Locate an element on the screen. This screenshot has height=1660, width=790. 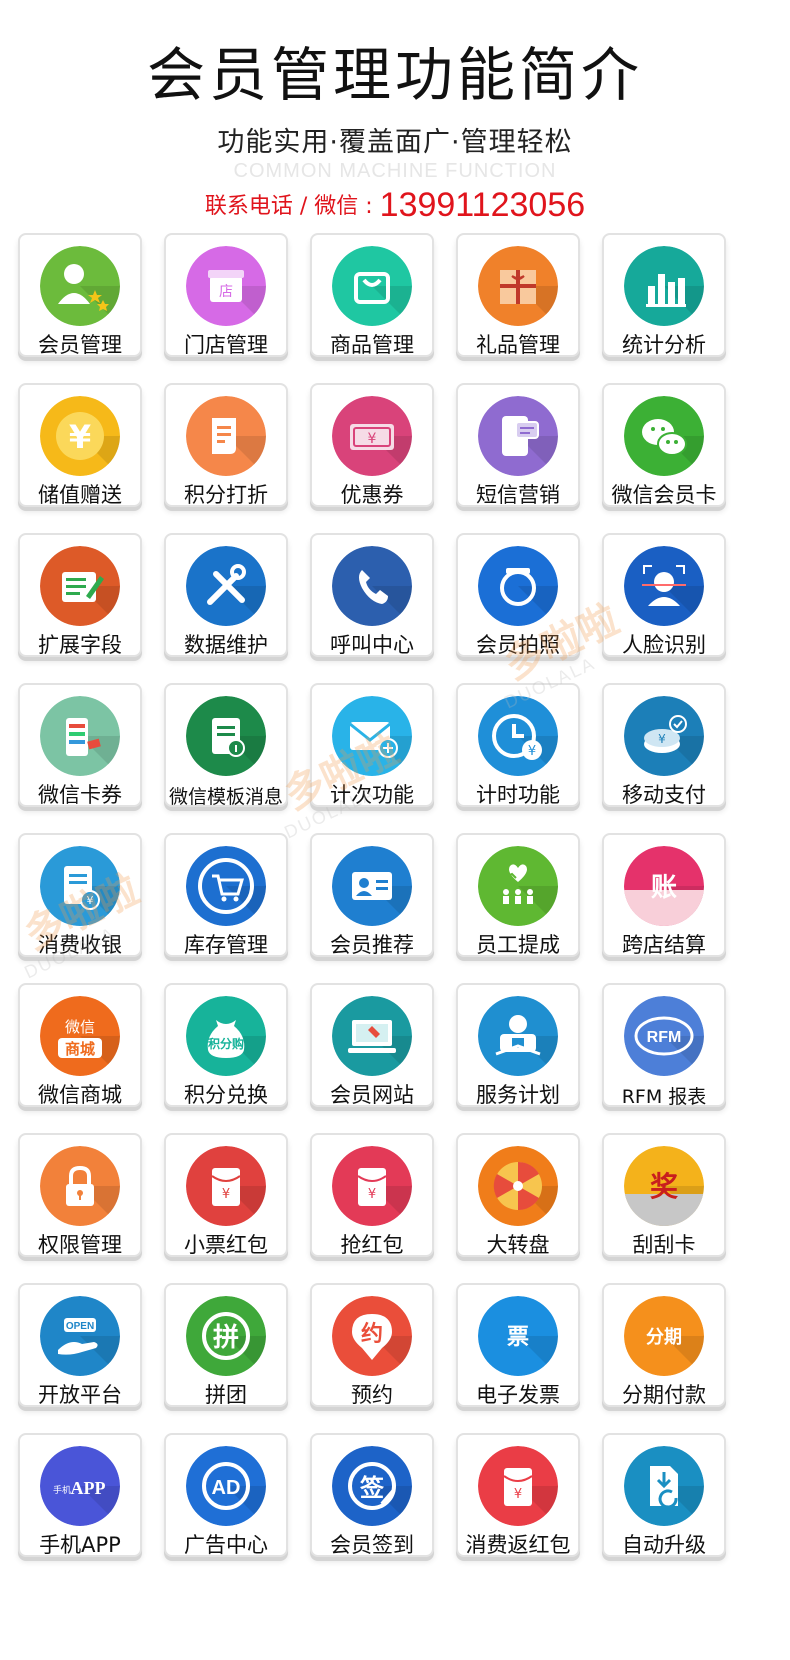
feature-label: 电子发票 is located at coordinates (518, 1395).